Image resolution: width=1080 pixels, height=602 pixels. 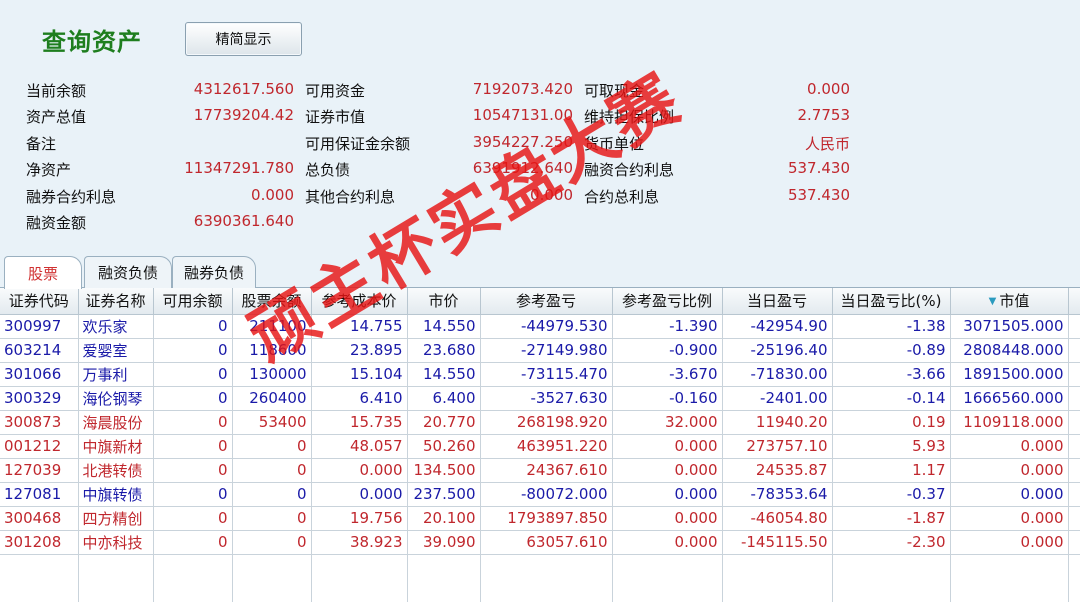 What do you see at coordinates (116, 326) in the screenshot?
I see `table-cell: 欢乐家` at bounding box center [116, 326].